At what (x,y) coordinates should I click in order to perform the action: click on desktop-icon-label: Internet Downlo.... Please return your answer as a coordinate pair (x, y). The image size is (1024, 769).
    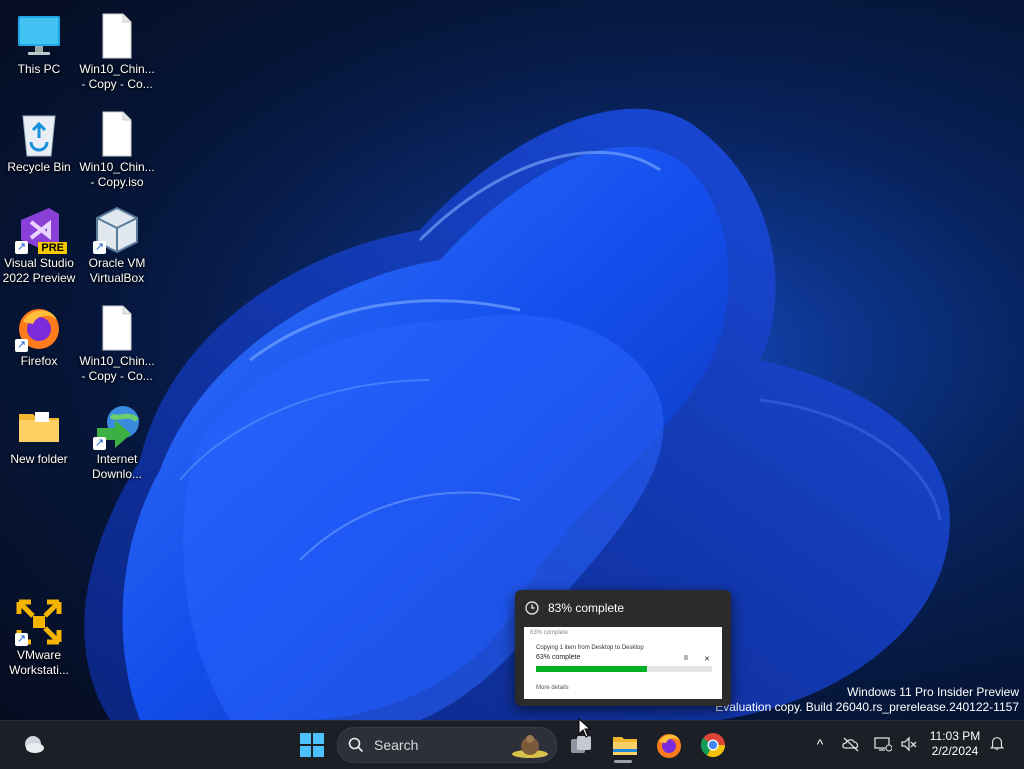
    Looking at the image, I should click on (117, 466).